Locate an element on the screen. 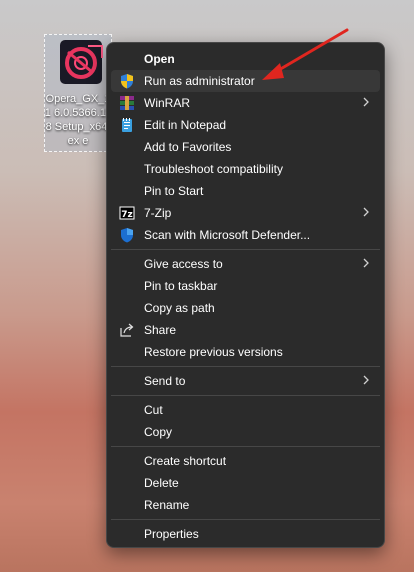 This screenshot has height=572, width=414. menu-item-restore-previous-versions: Restore previous versions is located at coordinates (245, 352).